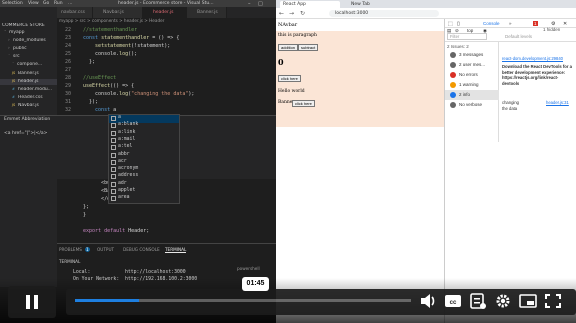 This screenshot has width=576, height=323. I want to click on browser-tab-new-tab: New Tab, so click(378, 4).